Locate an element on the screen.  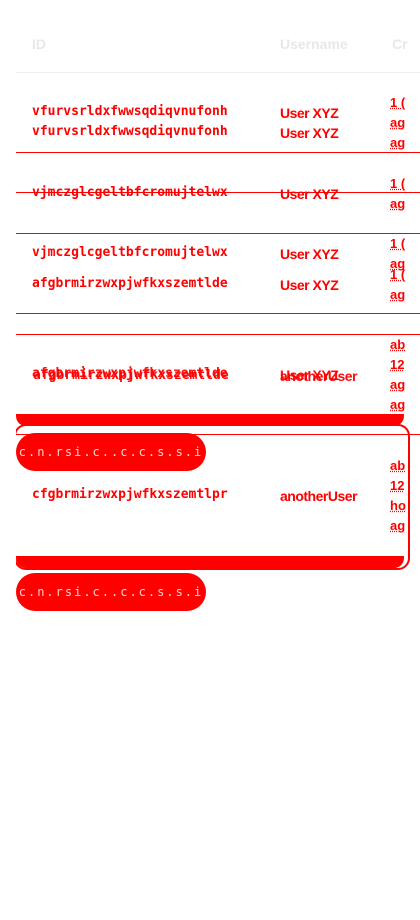
row-highlight-bar is located at coordinates (210, 562).